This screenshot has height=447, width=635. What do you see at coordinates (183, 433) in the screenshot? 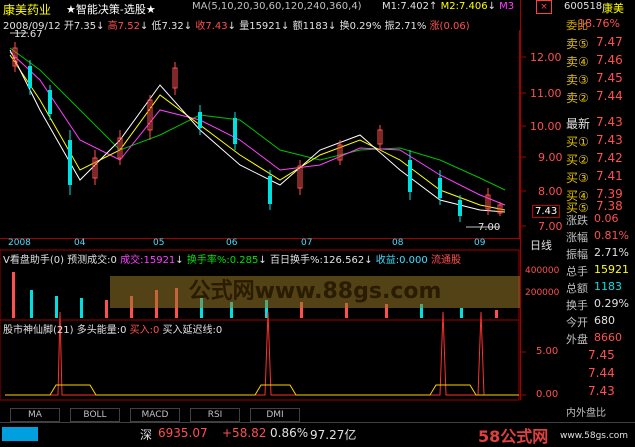
I see `index-value: 6935.07` at bounding box center [183, 433].